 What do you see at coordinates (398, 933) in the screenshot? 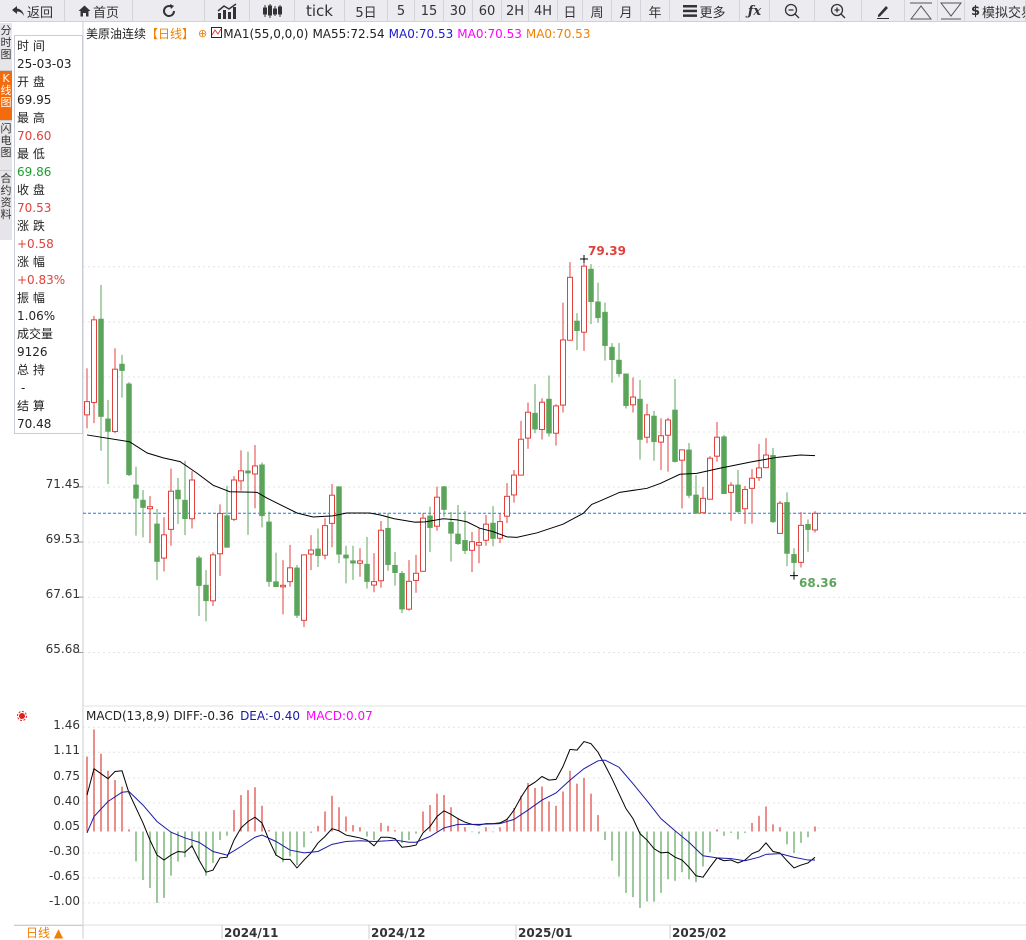
I see `date-axis-label: 2024/12` at bounding box center [398, 933].